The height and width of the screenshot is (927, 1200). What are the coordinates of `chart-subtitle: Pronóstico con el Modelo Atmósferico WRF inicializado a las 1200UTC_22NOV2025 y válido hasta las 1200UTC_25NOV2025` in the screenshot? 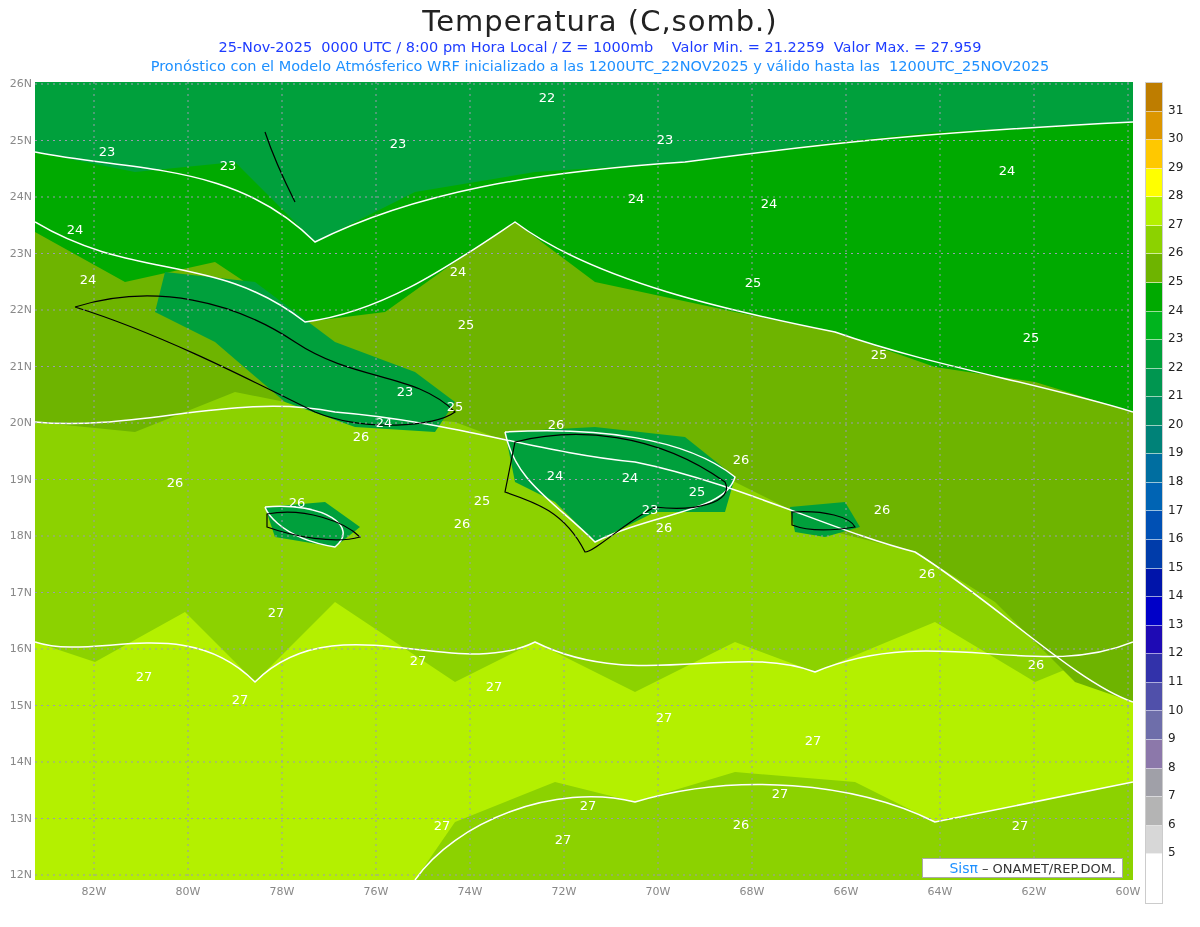 It's located at (600, 66).